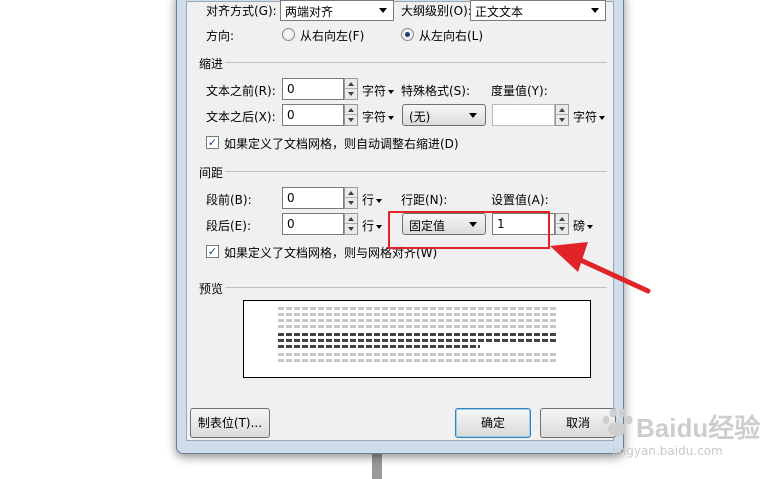 This screenshot has height=479, width=778. I want to click on background-bar, so click(377, 465).